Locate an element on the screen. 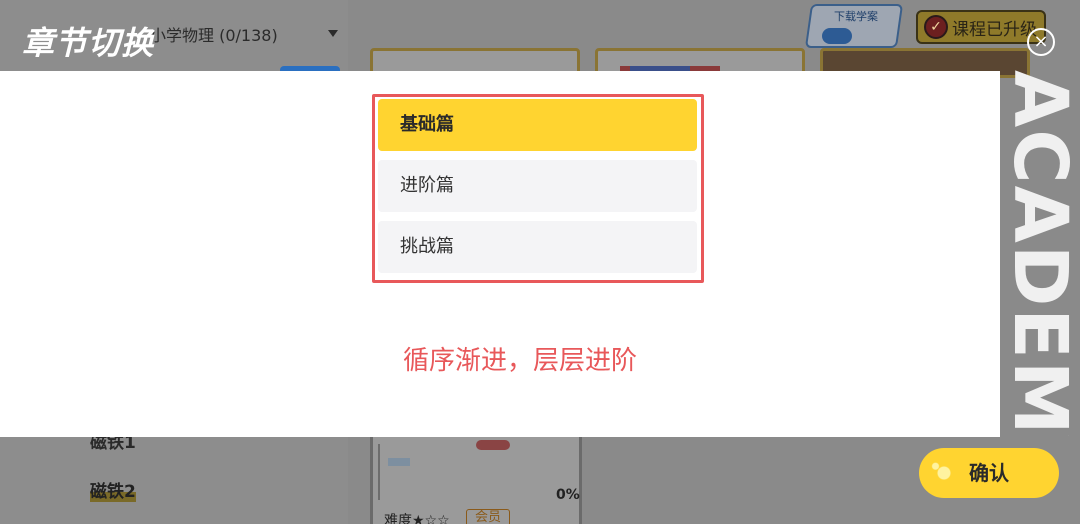  preview-block is located at coordinates (399, 462).